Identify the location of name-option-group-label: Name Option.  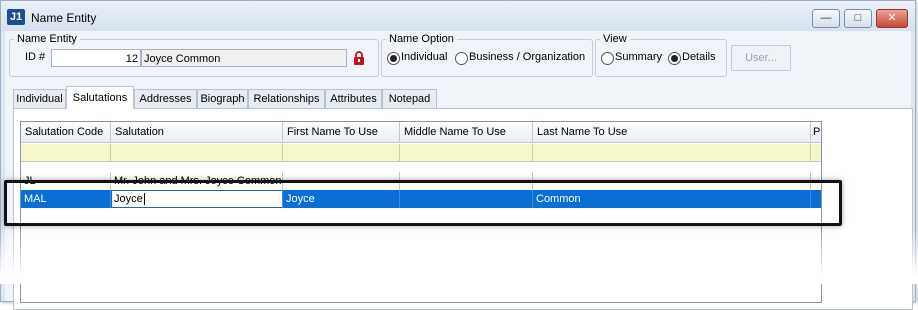
(421, 39).